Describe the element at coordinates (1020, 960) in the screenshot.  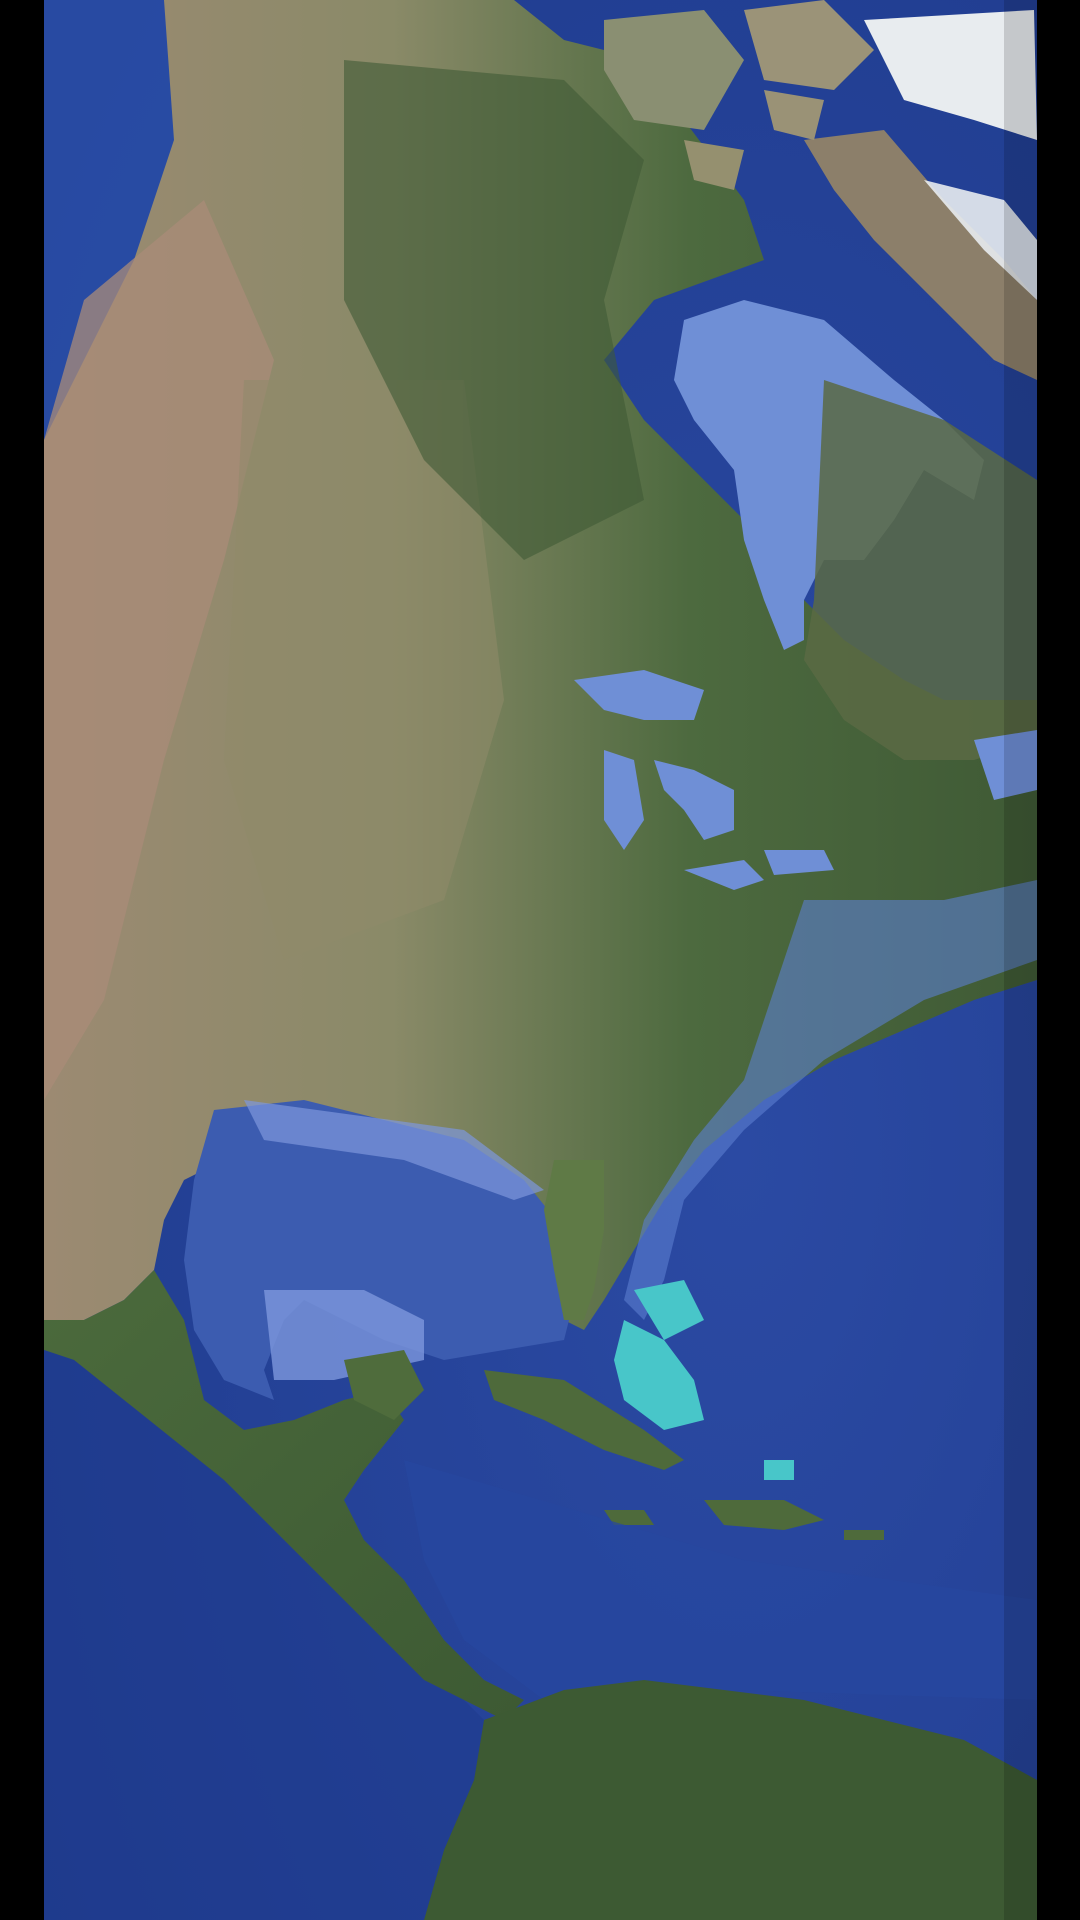
I see `edge-shadow` at that location.